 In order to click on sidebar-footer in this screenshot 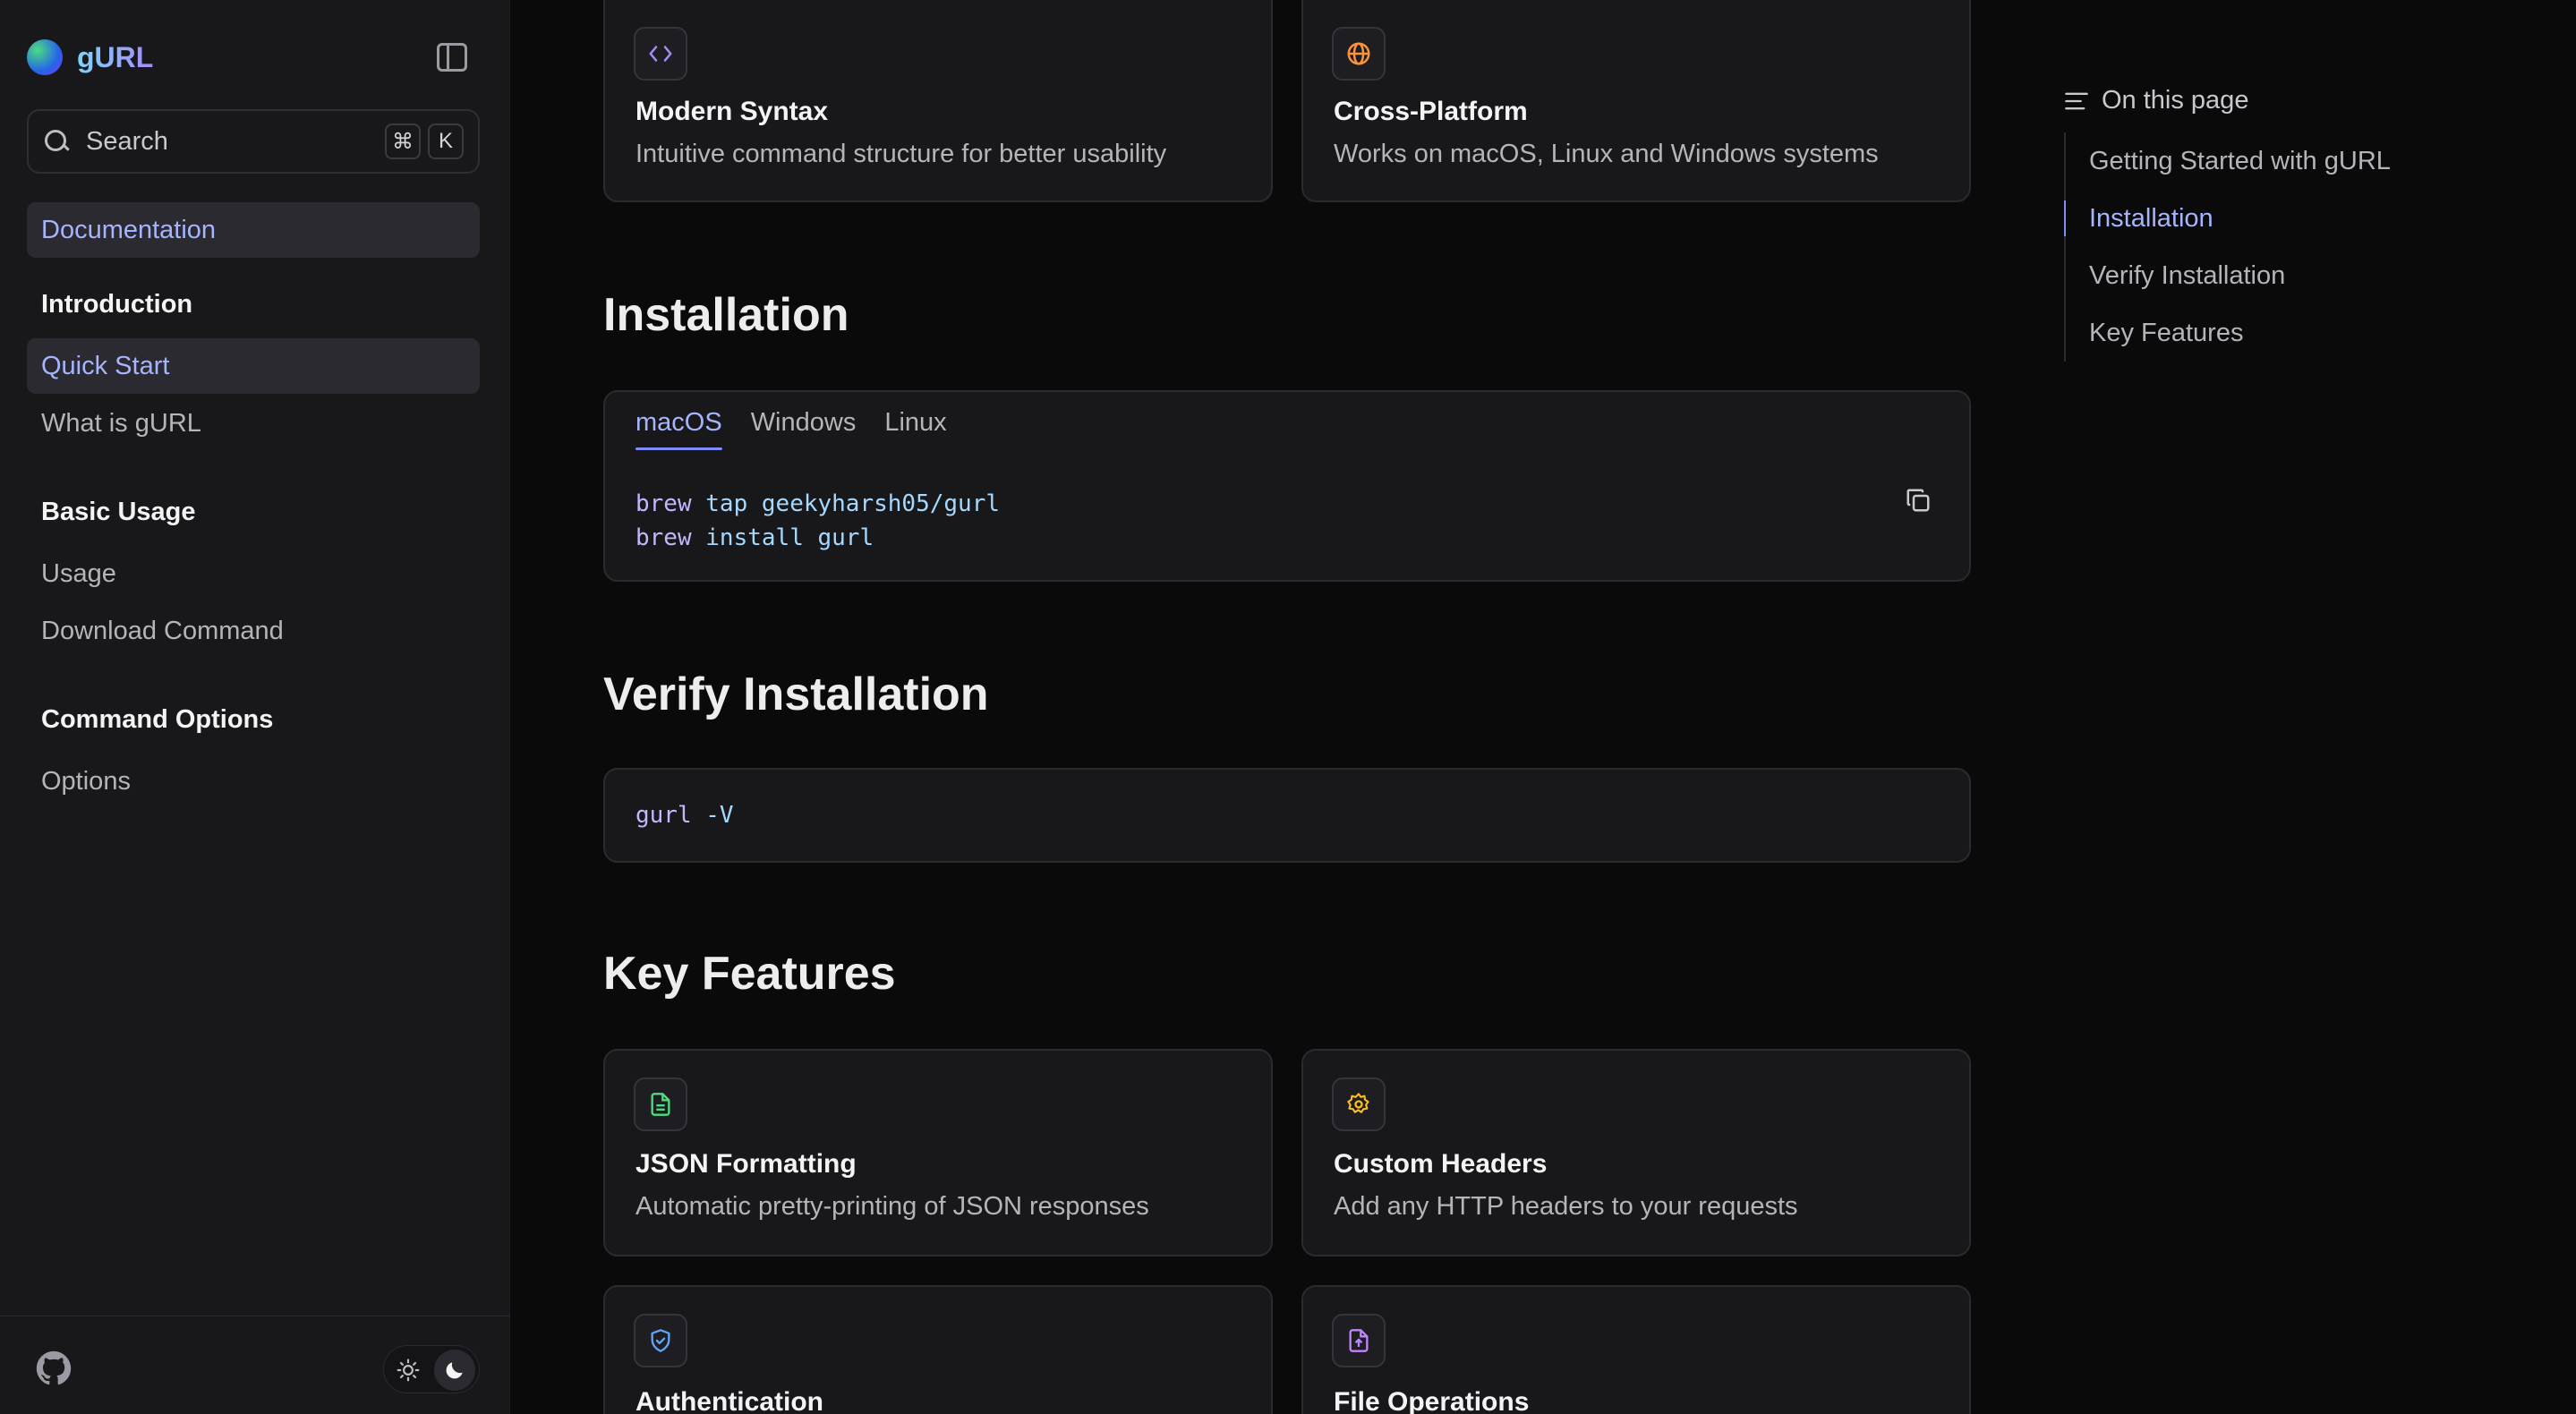, I will do `click(255, 1365)`.